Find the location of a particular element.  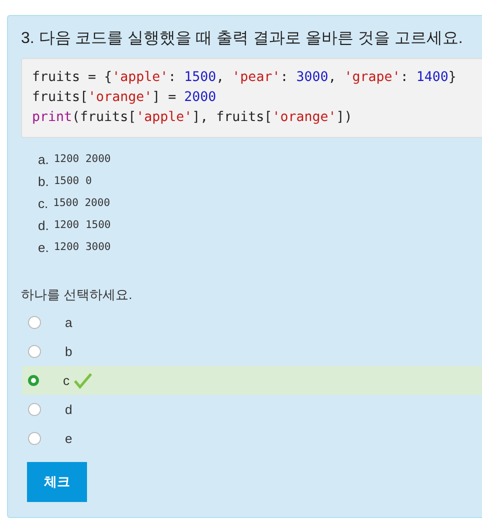

option-text: 1500 0 is located at coordinates (73, 181).